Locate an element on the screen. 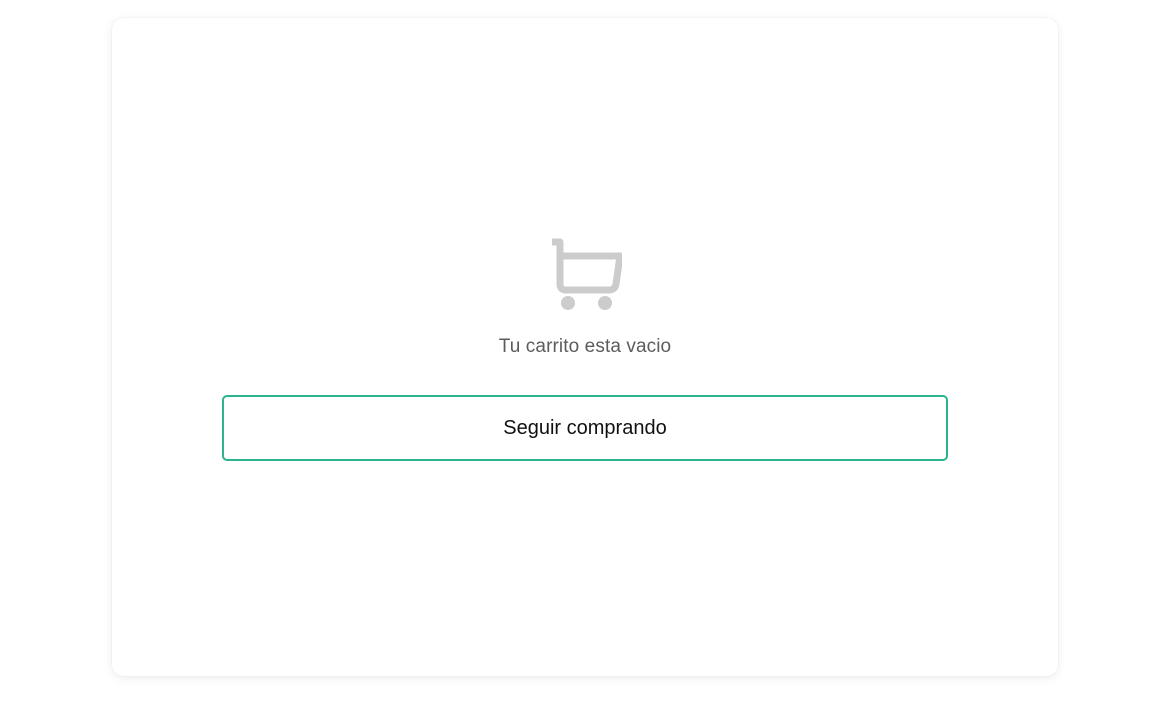  empty-cart-message: Tu carrito esta vacio is located at coordinates (585, 346).